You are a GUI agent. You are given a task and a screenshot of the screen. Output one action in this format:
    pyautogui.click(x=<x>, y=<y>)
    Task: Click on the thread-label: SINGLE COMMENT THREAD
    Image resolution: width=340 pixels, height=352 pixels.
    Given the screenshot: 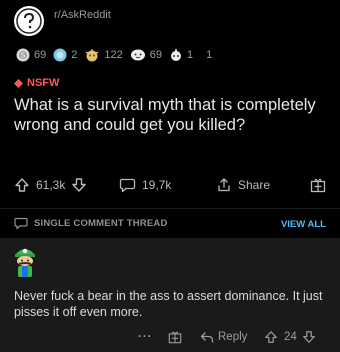 What is the action you would take?
    pyautogui.click(x=101, y=223)
    